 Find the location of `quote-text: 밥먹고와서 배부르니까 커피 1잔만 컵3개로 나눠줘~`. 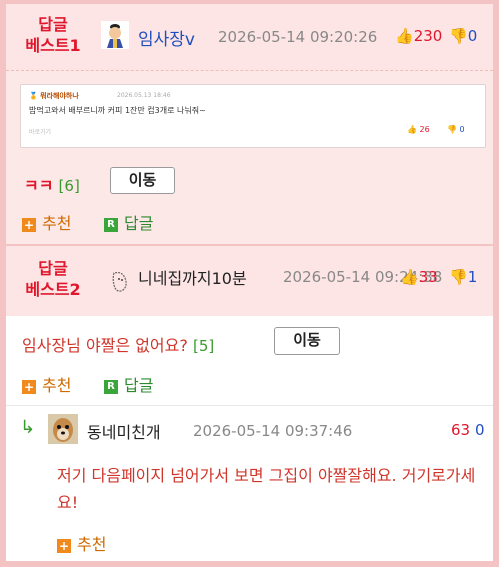

quote-text: 밥먹고와서 배부르니까 커피 1잔만 컵3개로 나눠줘~ is located at coordinates (117, 110).